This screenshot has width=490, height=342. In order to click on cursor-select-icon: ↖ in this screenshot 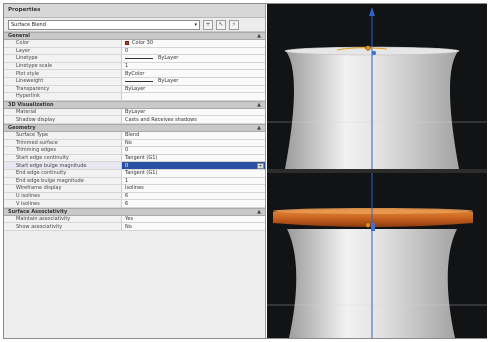, I will do `click(221, 24)`.